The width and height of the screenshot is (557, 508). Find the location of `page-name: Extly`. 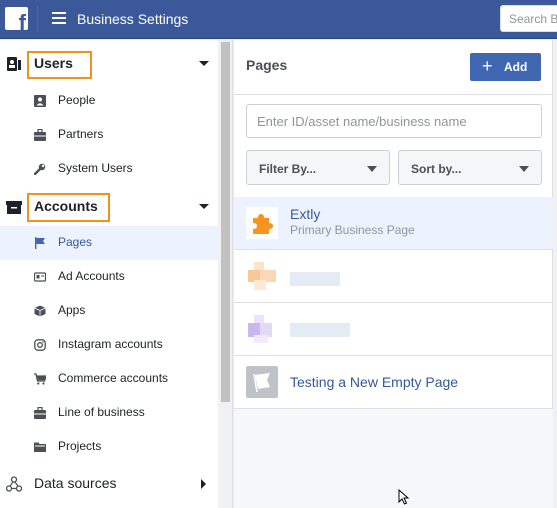

page-name: Extly is located at coordinates (305, 214).